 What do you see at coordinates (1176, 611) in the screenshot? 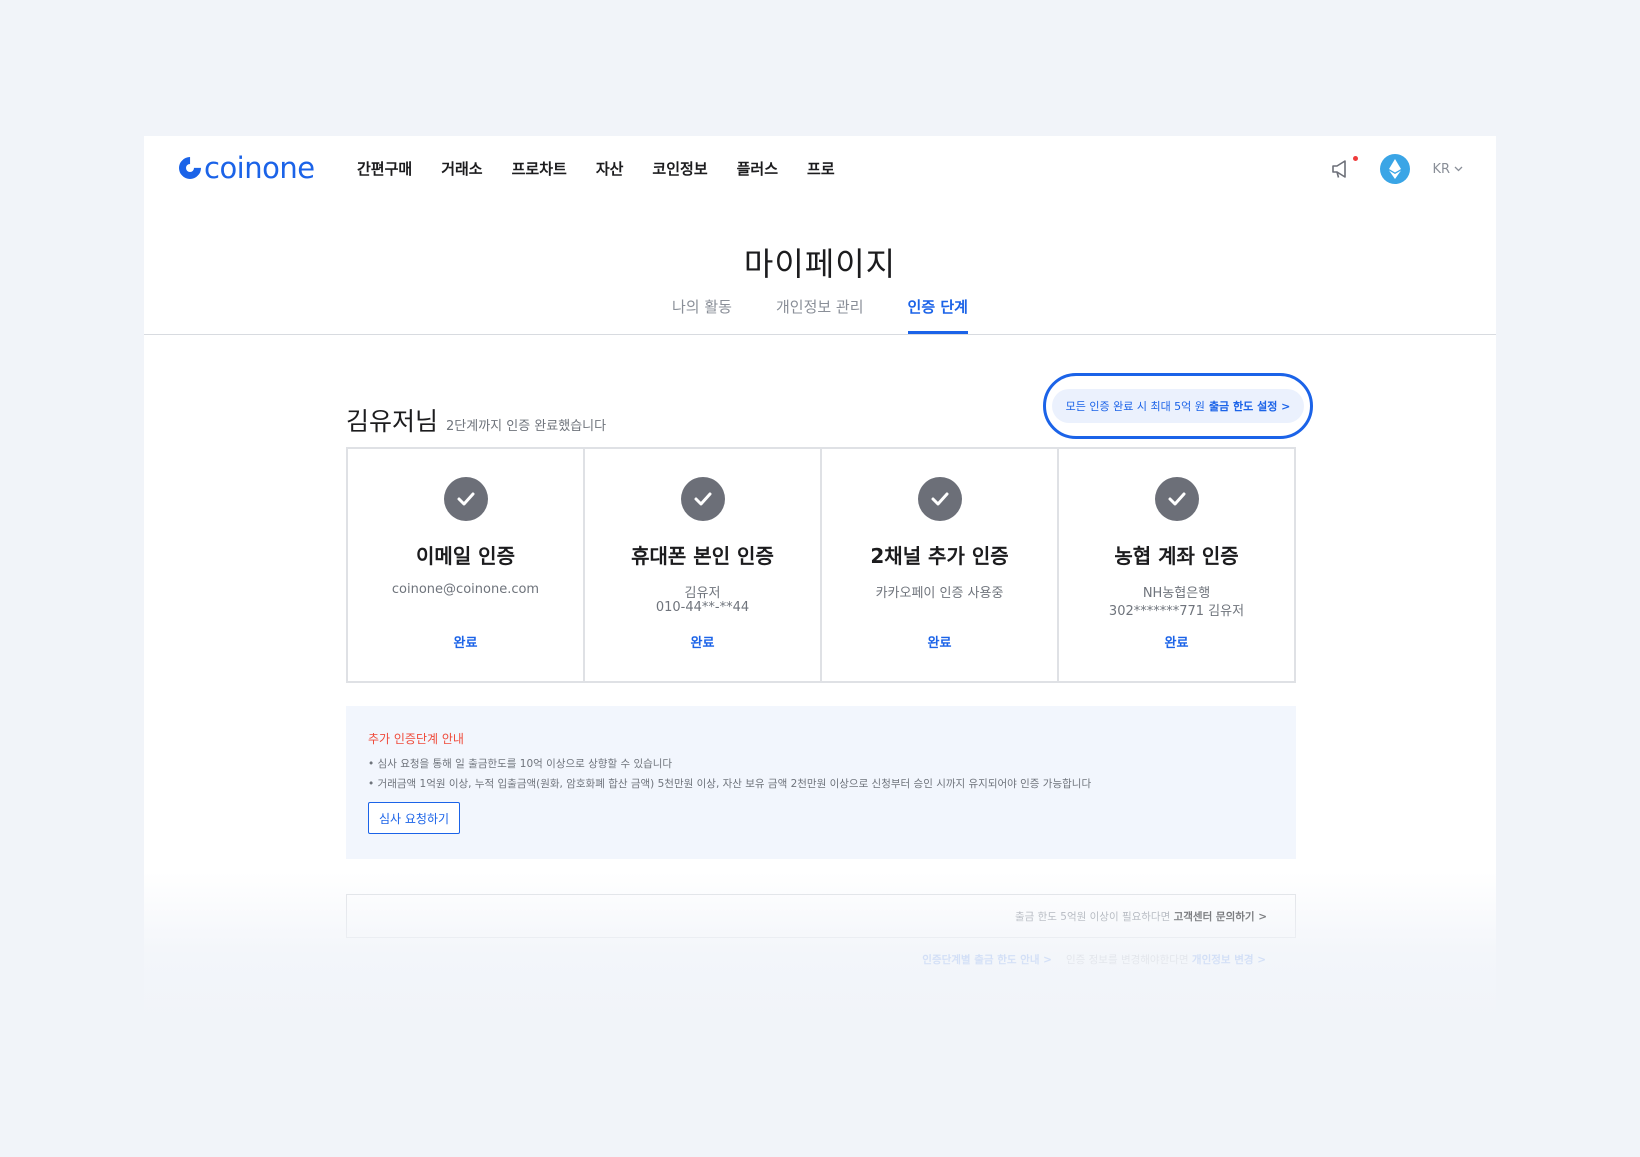
I see `card-detail-2: 302*******771 김유저` at bounding box center [1176, 611].